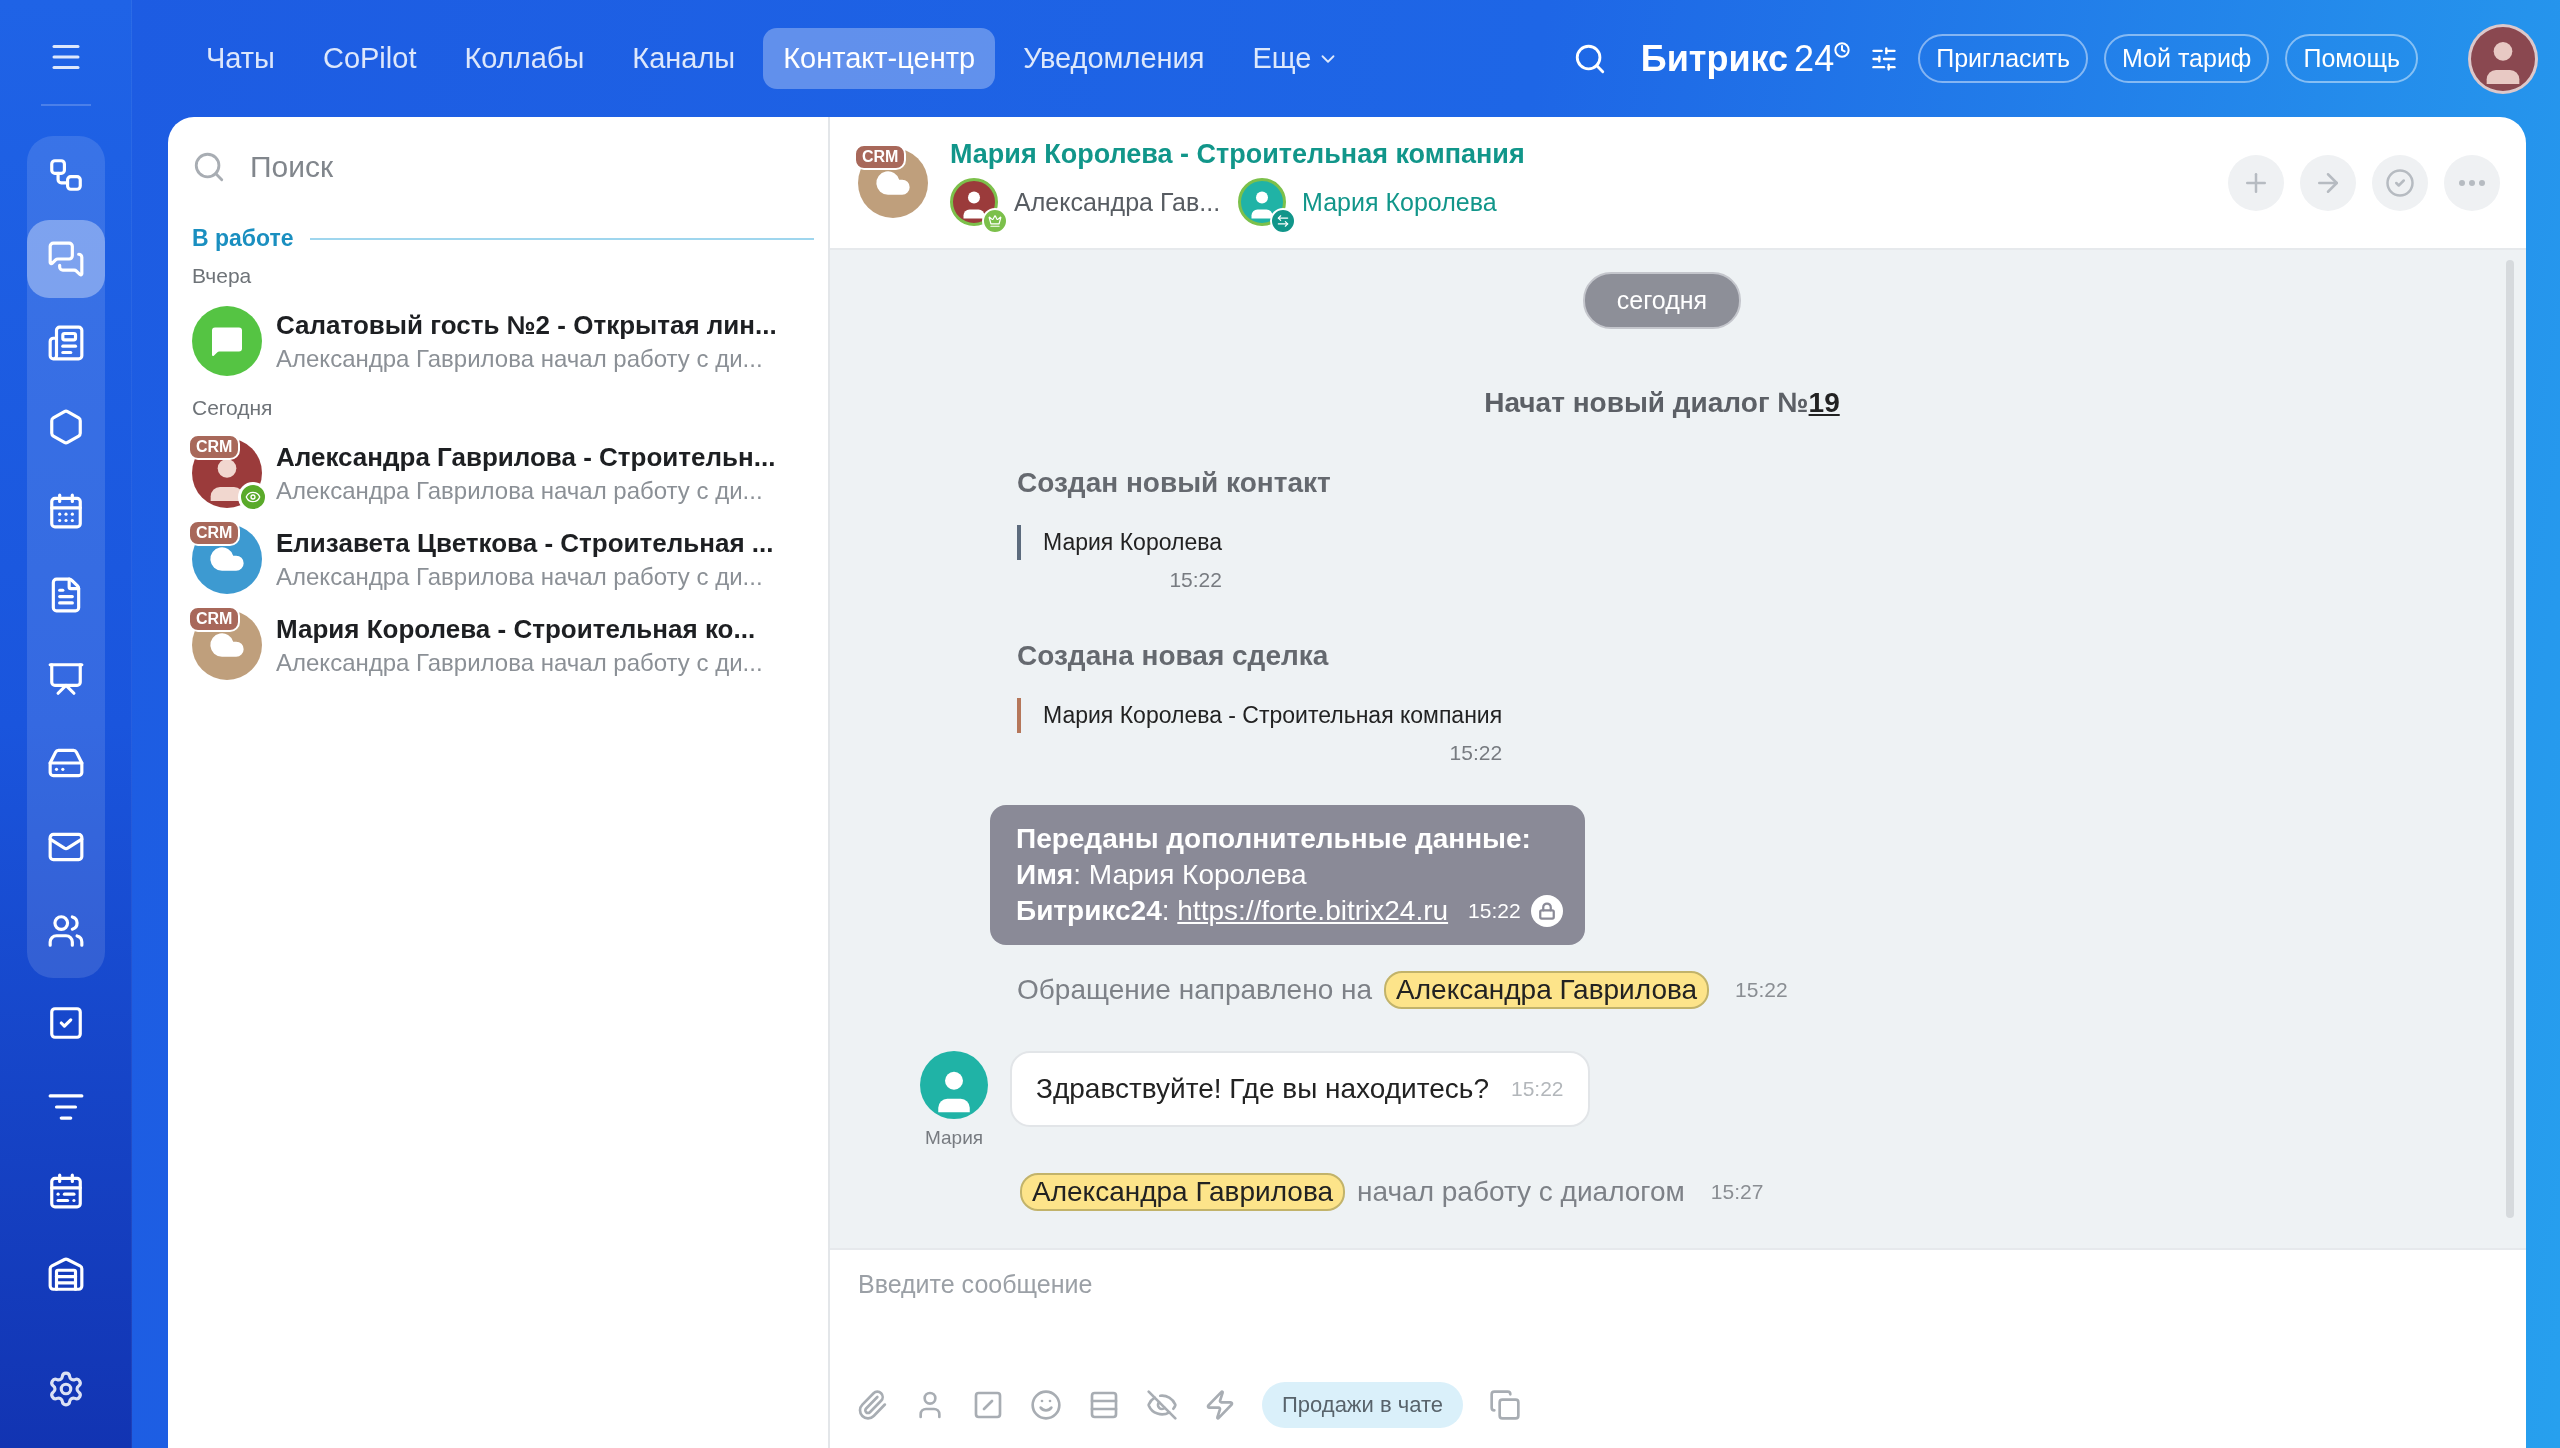  What do you see at coordinates (1274, 839) in the screenshot?
I see `data-heading: Переданы дополнительные данные:` at bounding box center [1274, 839].